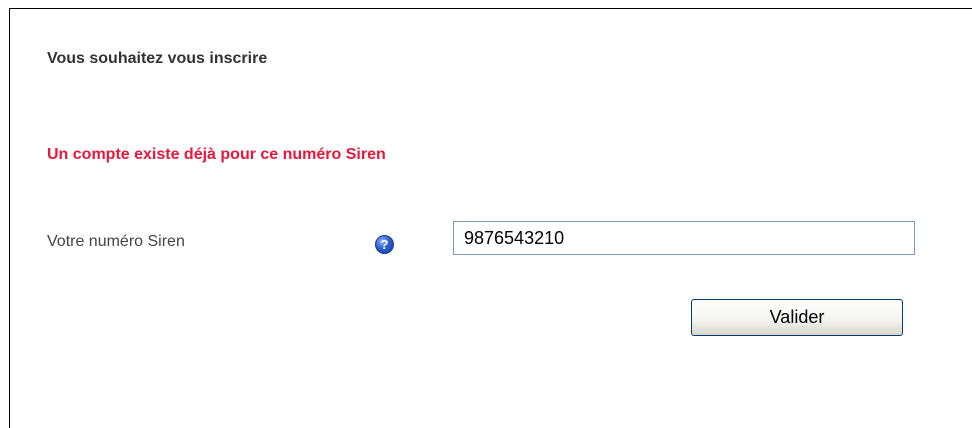 The width and height of the screenshot is (972, 428). Describe the element at coordinates (684, 238) in the screenshot. I see `siren-input` at that location.